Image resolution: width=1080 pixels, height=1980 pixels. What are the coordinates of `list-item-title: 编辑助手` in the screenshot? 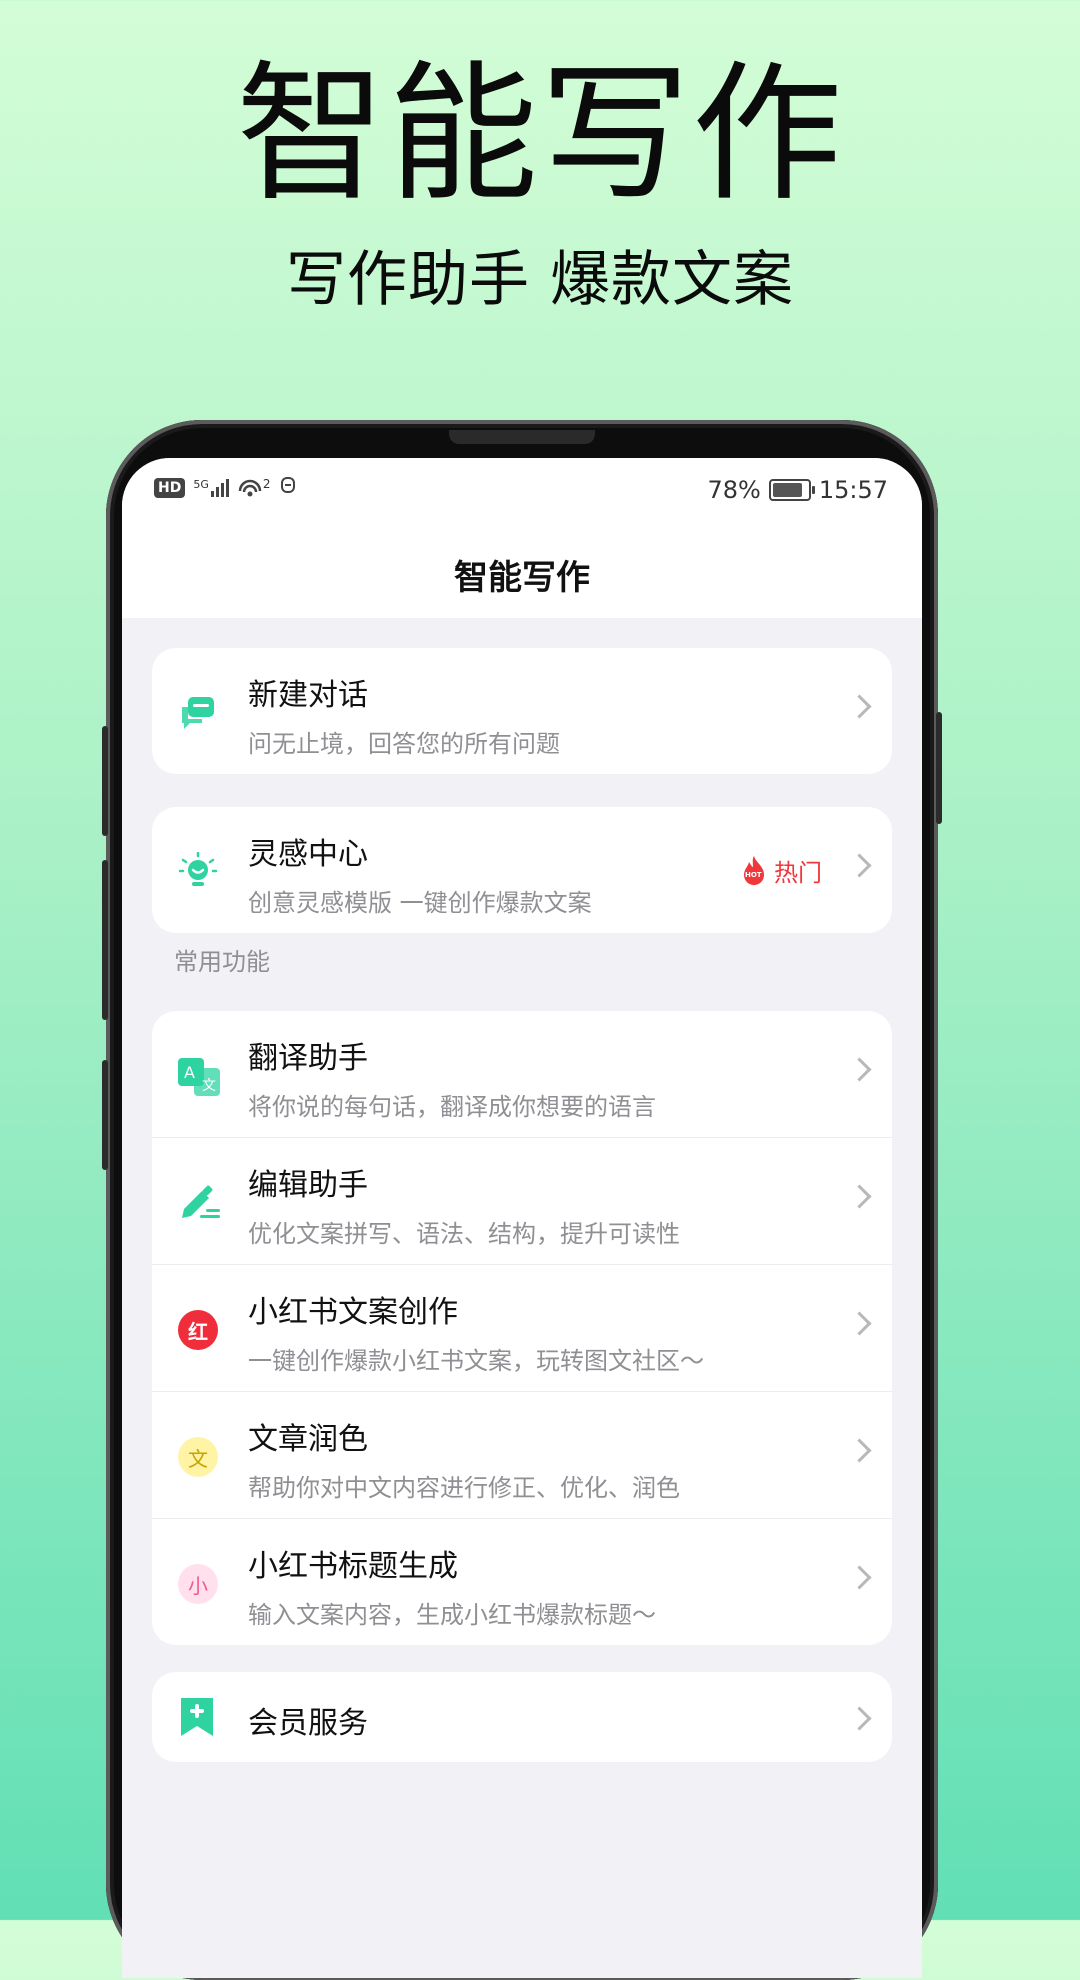 It's located at (308, 1185).